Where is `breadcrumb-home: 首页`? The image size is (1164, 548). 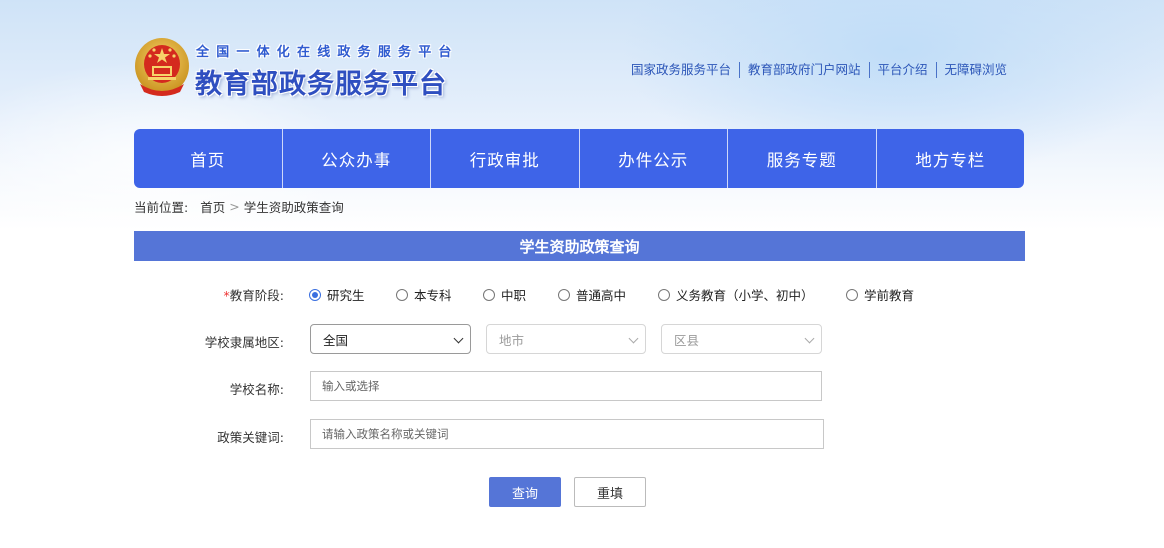
breadcrumb-home: 首页 is located at coordinates (212, 206).